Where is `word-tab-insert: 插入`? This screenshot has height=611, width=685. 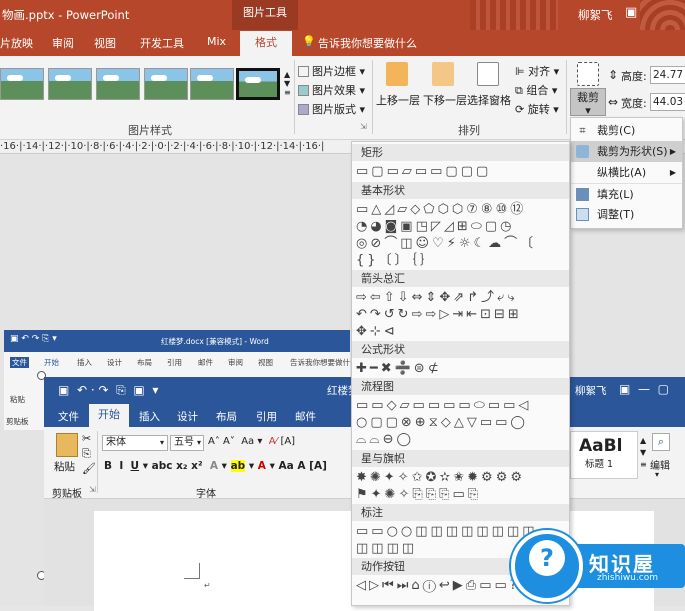
word-tab-insert: 插入 is located at coordinates (149, 416).